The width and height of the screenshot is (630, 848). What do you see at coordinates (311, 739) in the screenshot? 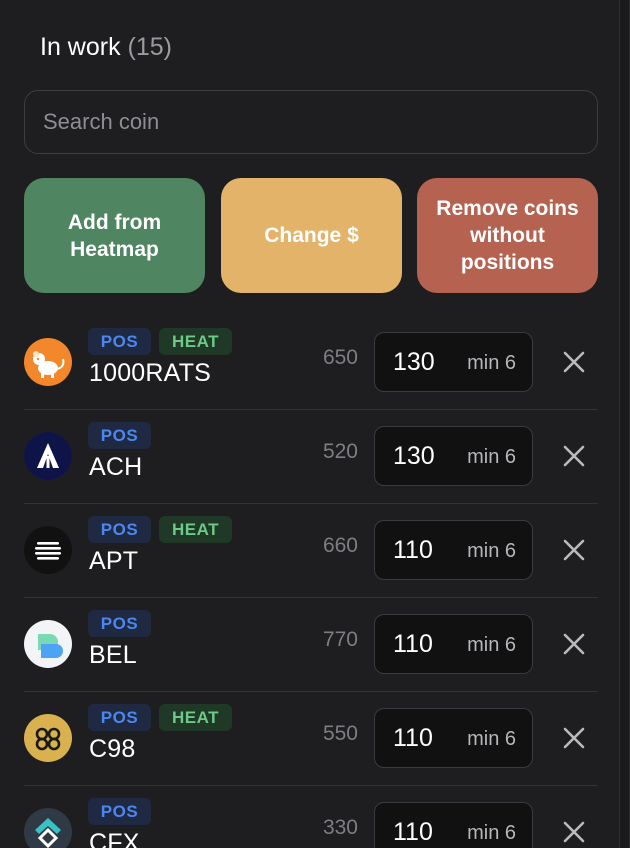
I see `coin-row: POS HEAT C98 550 110 min 6` at bounding box center [311, 739].